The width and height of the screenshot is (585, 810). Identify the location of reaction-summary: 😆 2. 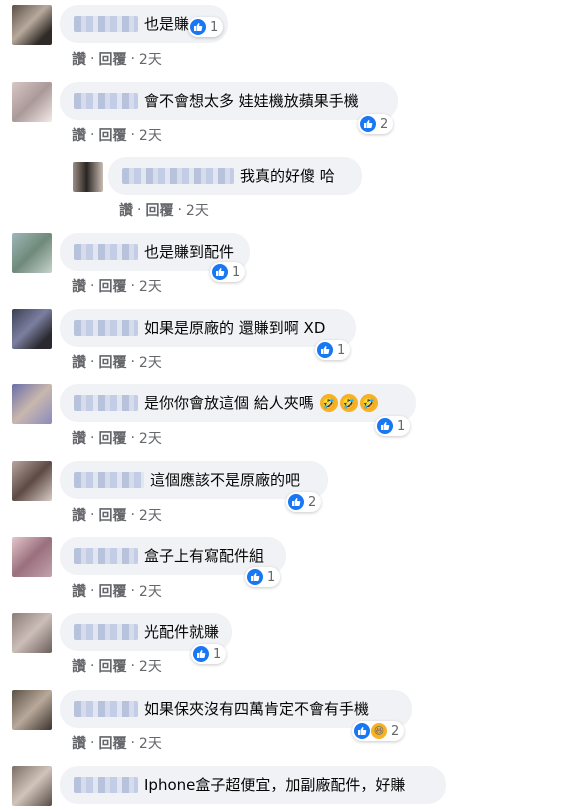
(378, 731).